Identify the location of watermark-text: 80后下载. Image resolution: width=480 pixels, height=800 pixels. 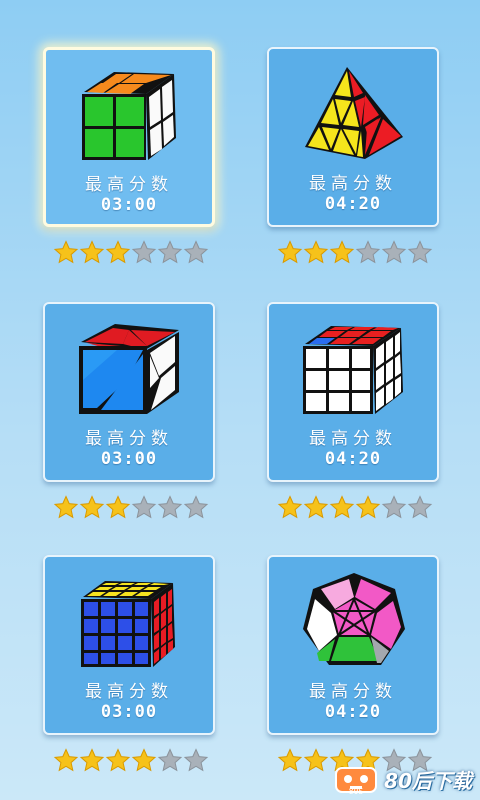
(428, 780).